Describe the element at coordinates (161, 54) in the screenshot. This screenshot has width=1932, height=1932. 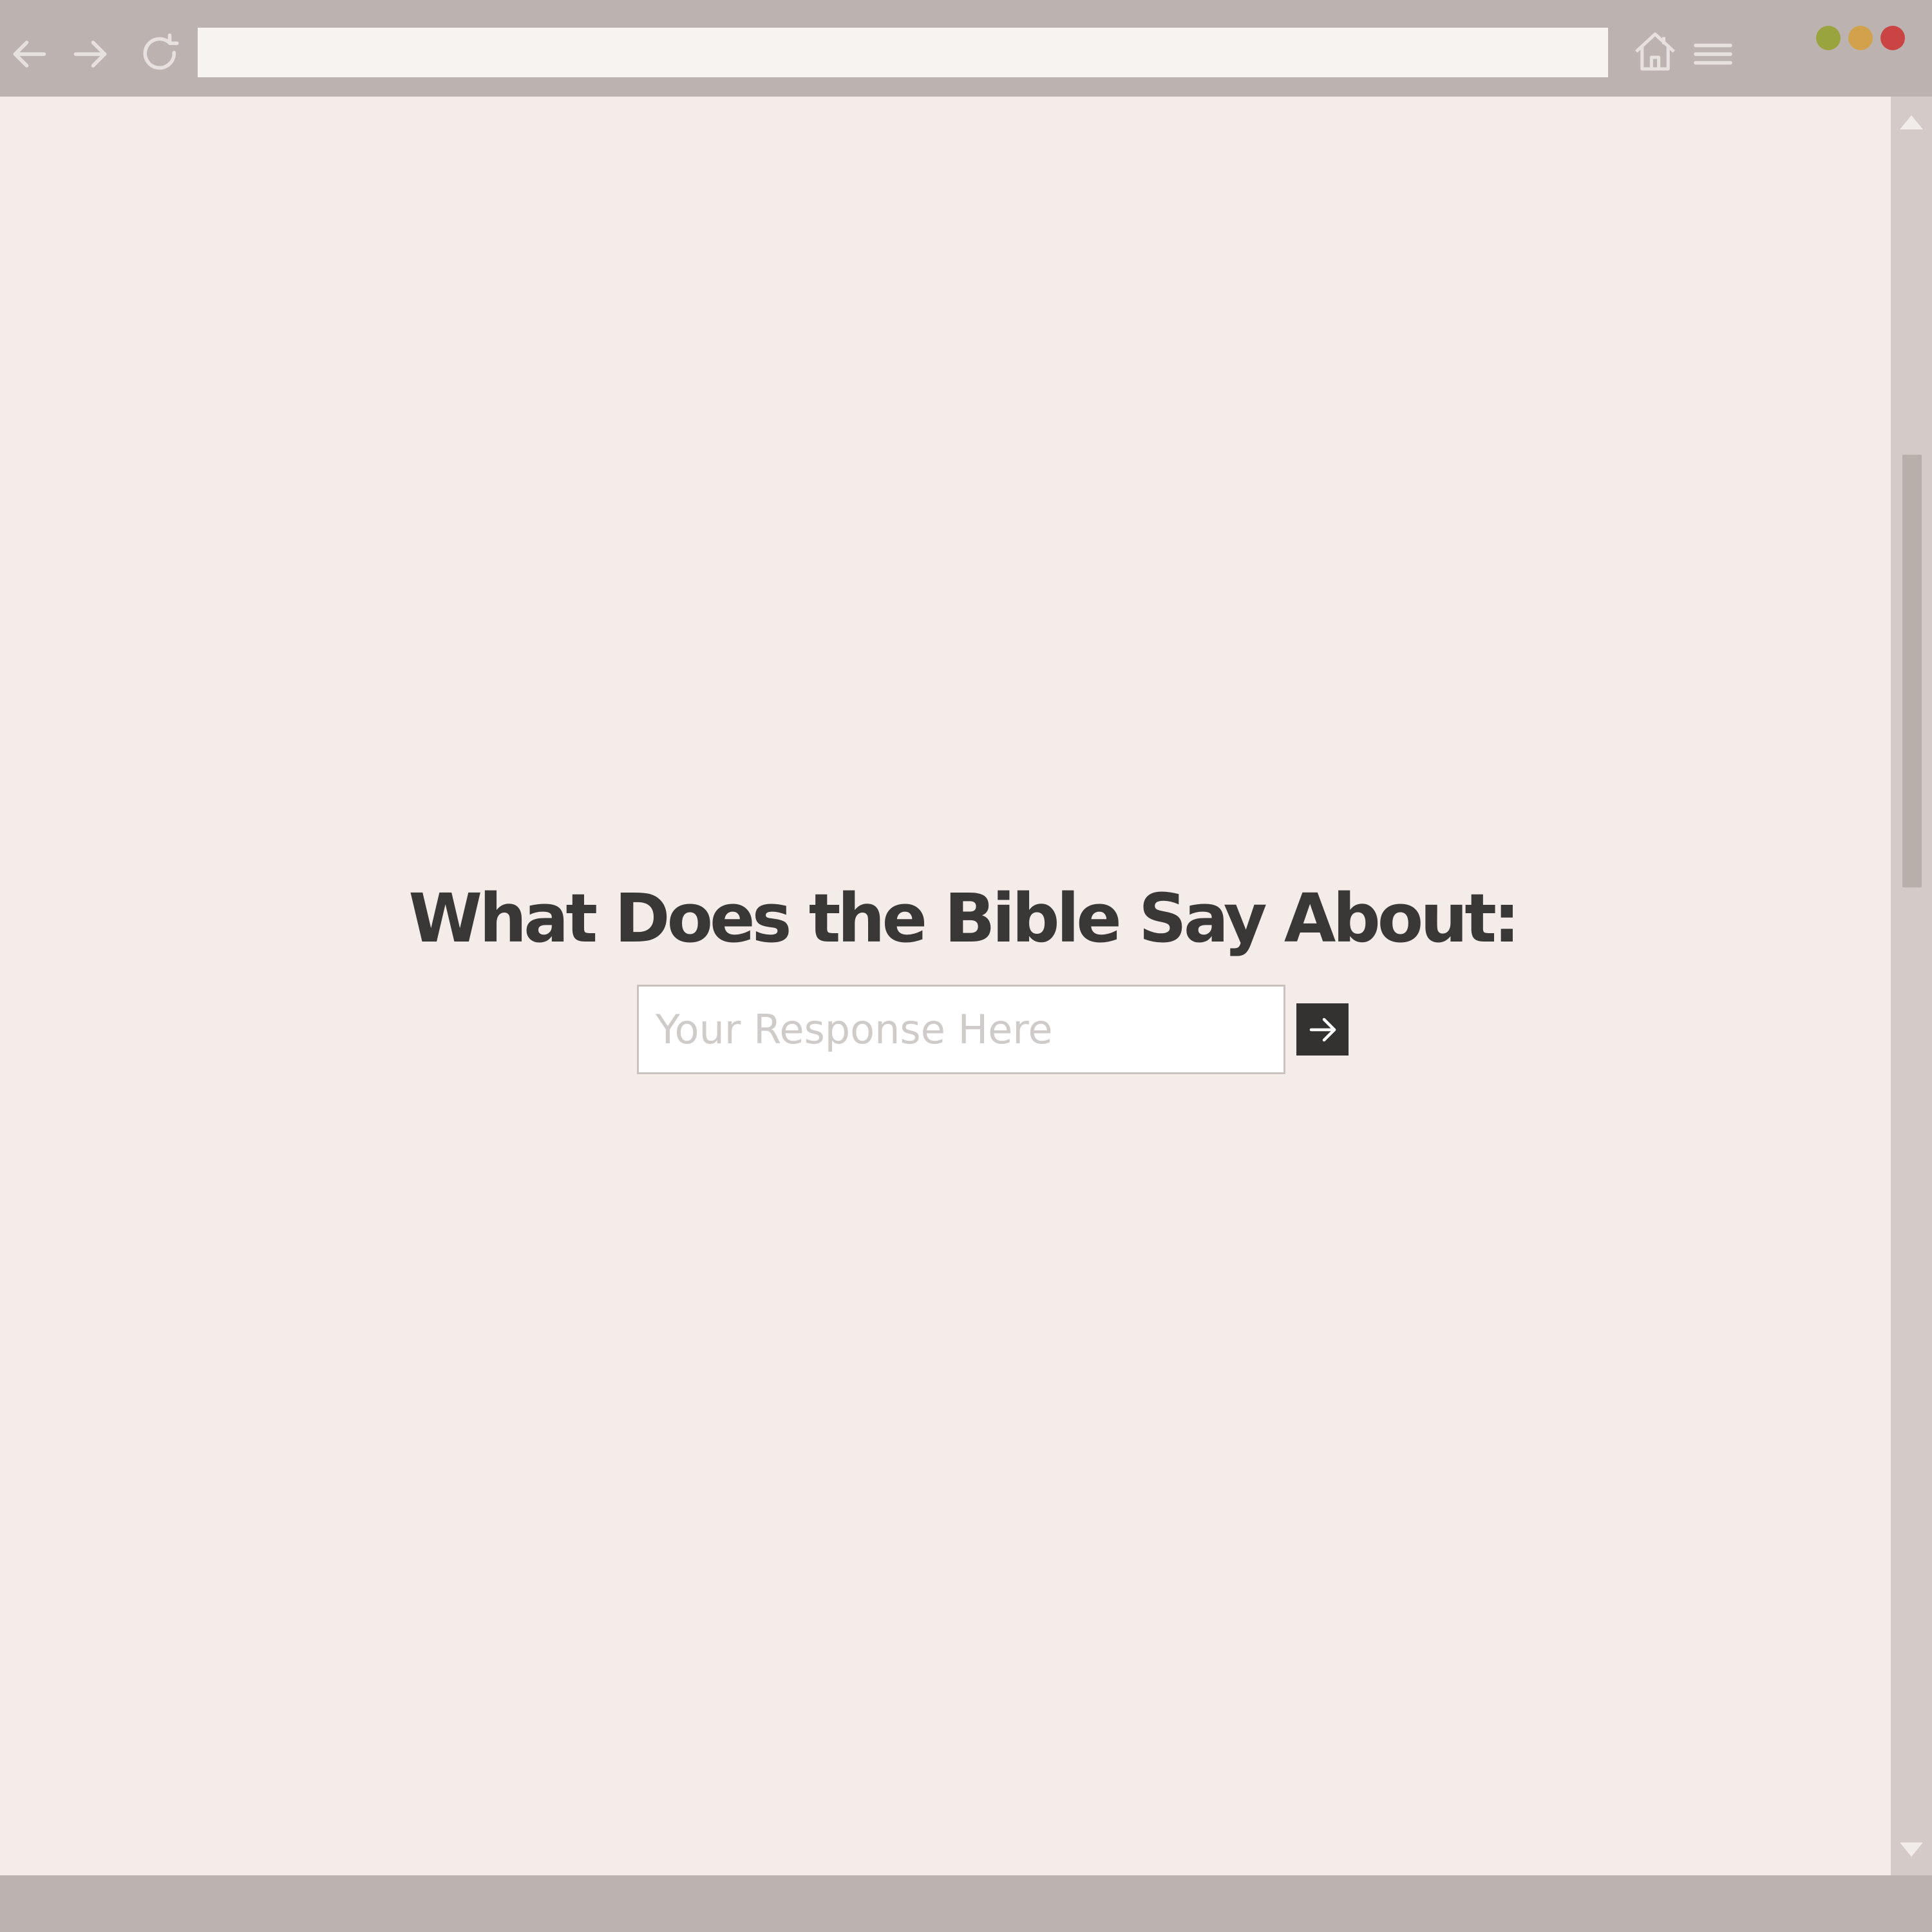
I see `reload-icon` at that location.